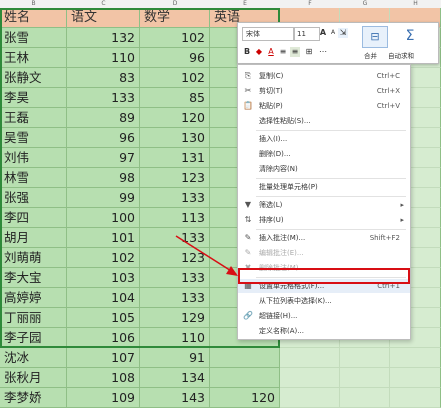 The height and width of the screenshot is (408, 441). I want to click on column-header-b: B, so click(34, 4).